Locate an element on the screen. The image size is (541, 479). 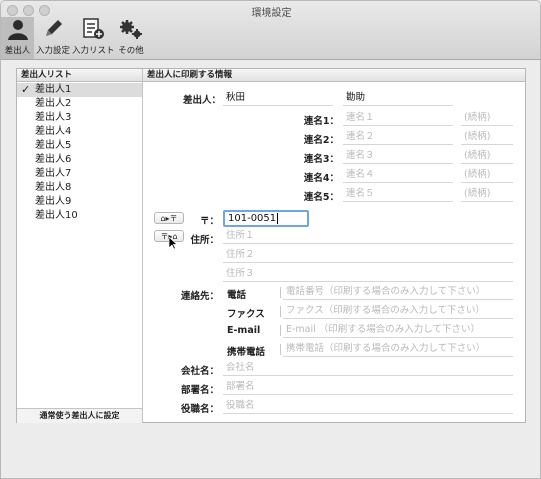
company-label: 会社名： is located at coordinates (199, 371).